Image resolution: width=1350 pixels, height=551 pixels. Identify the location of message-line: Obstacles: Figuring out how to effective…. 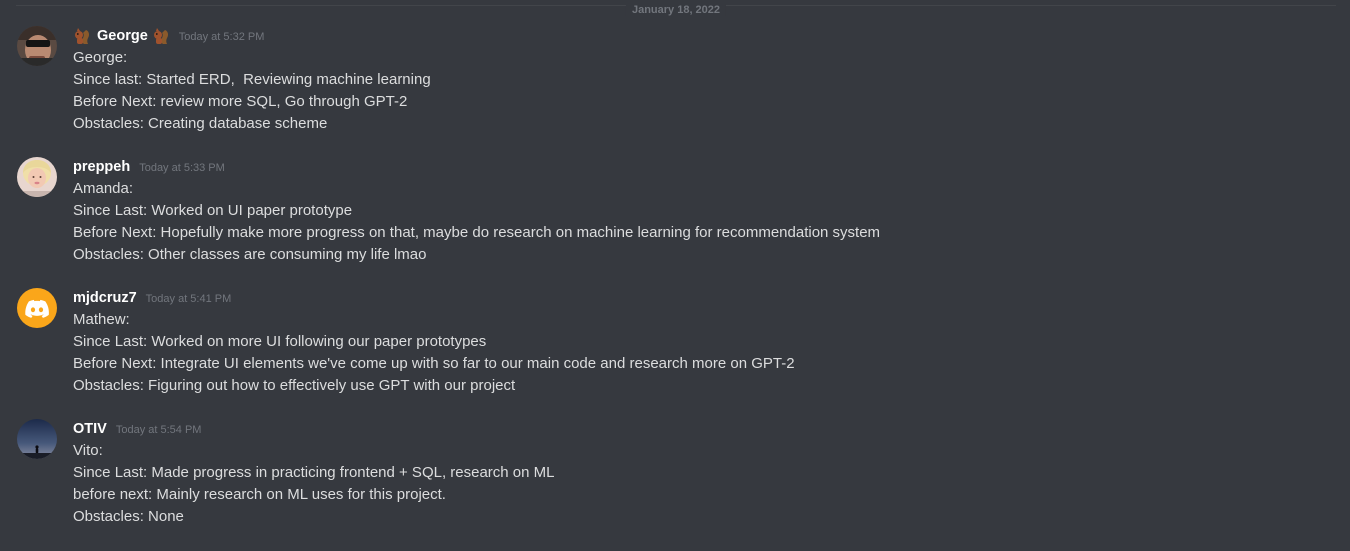
(294, 385).